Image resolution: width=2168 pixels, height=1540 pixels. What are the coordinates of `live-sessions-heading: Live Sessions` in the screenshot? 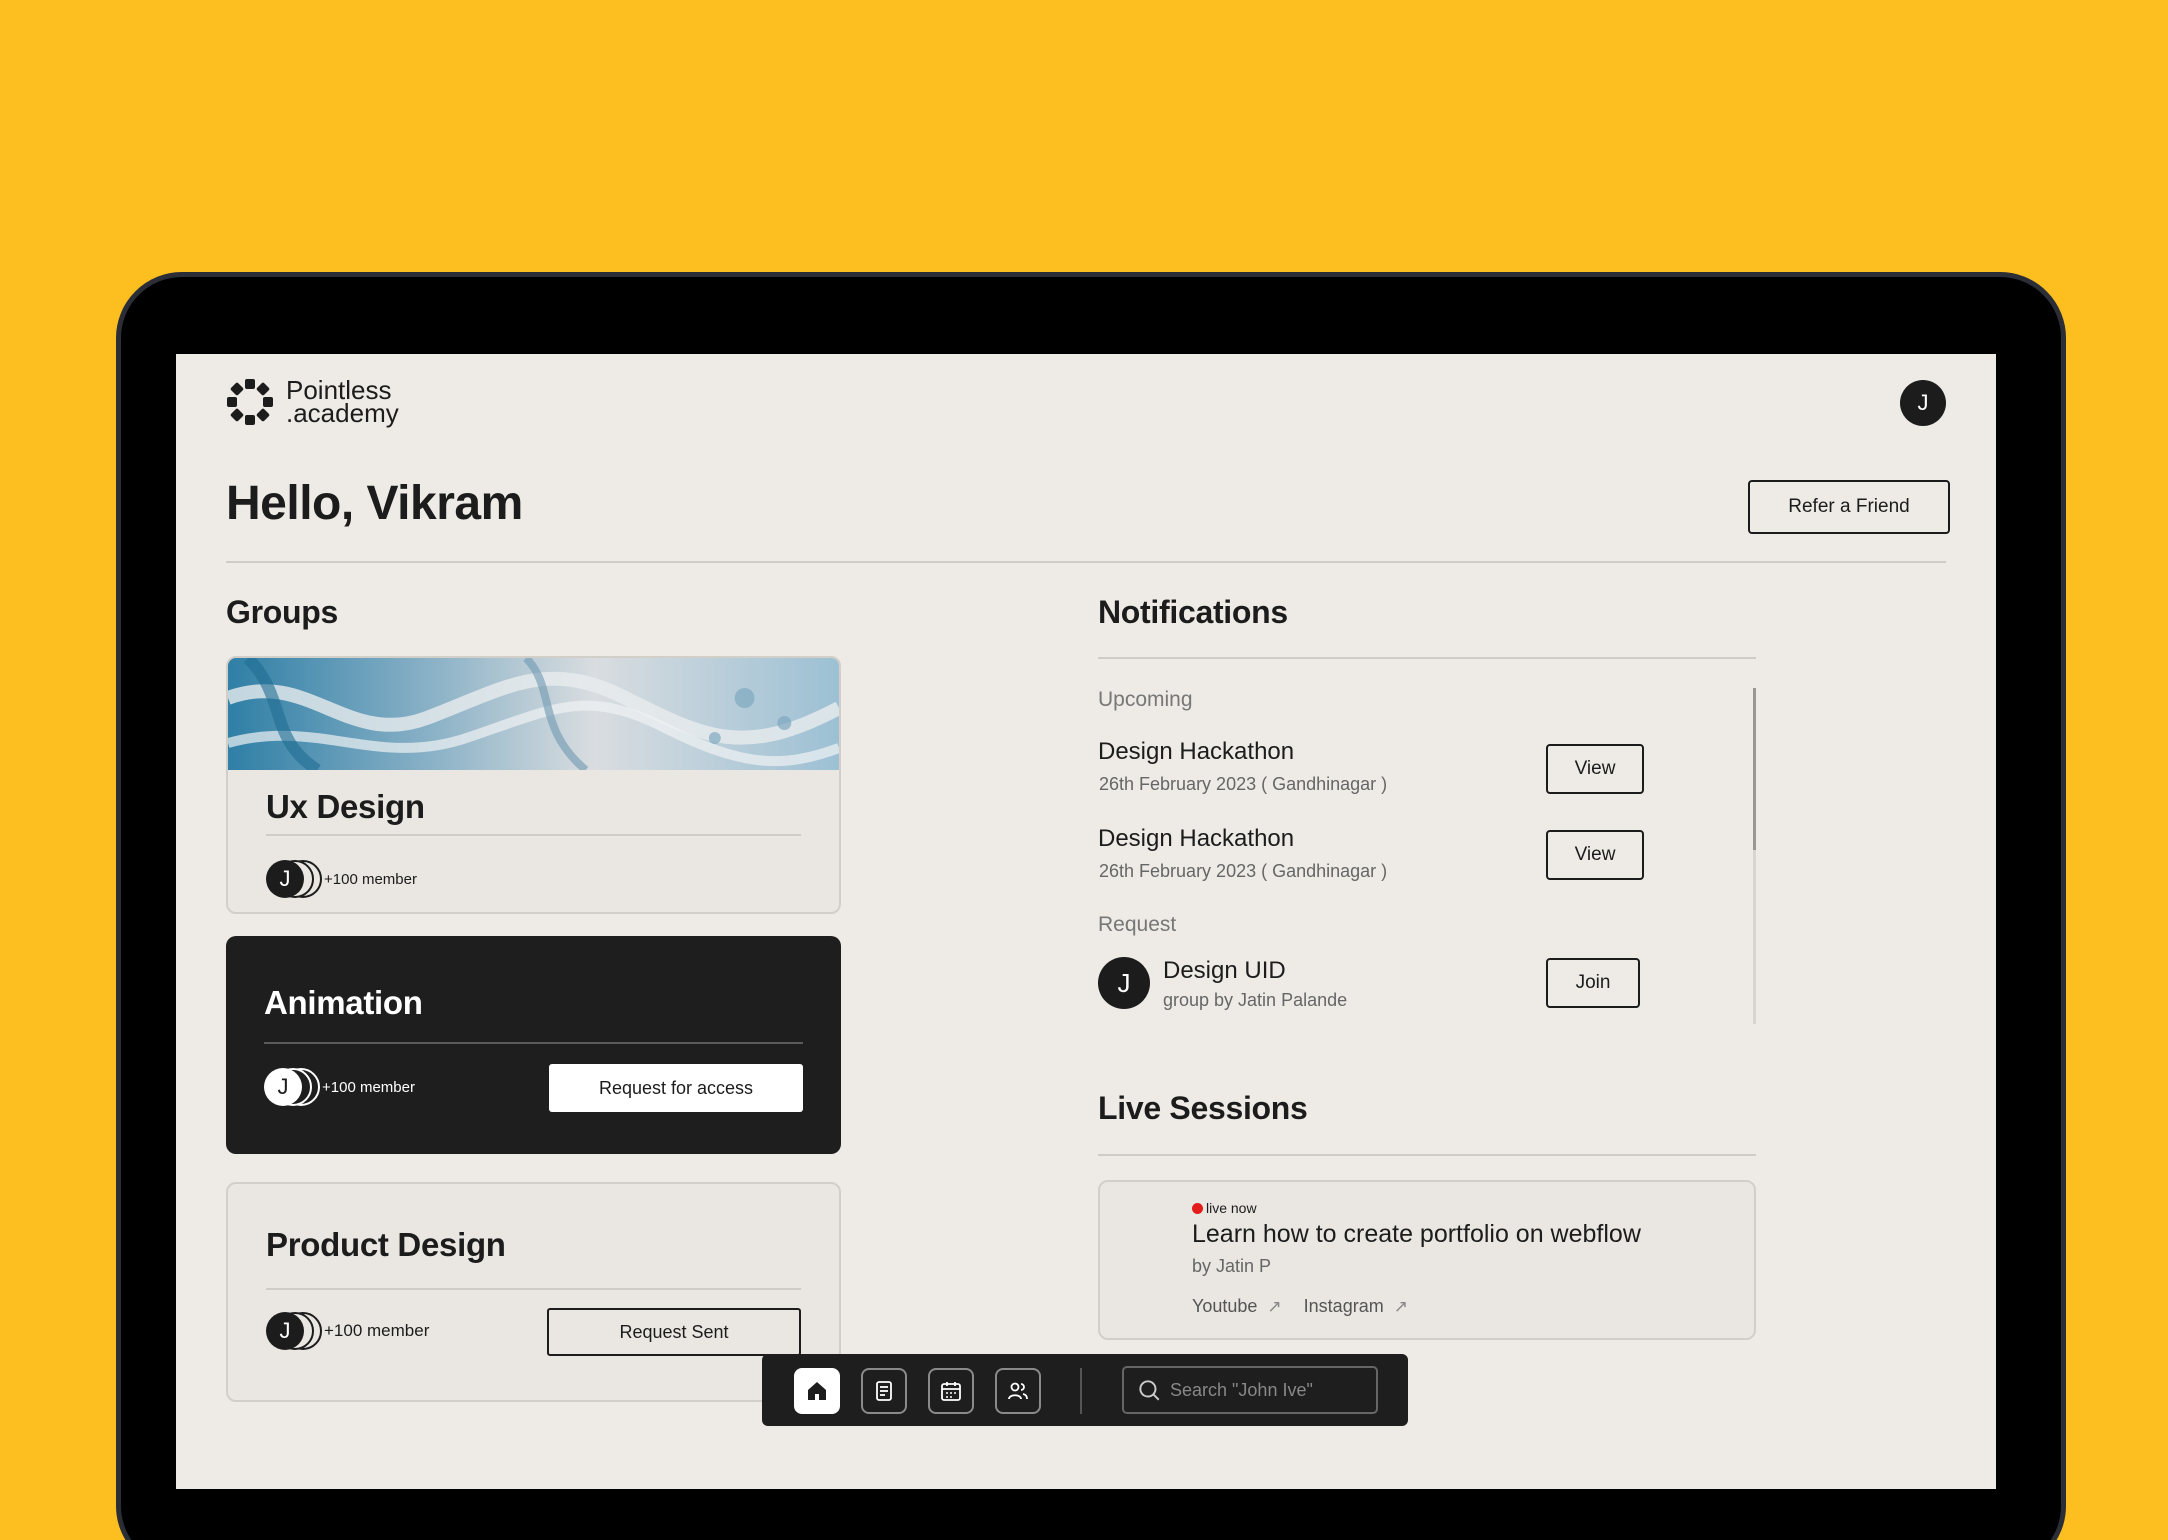 It's located at (1203, 1108).